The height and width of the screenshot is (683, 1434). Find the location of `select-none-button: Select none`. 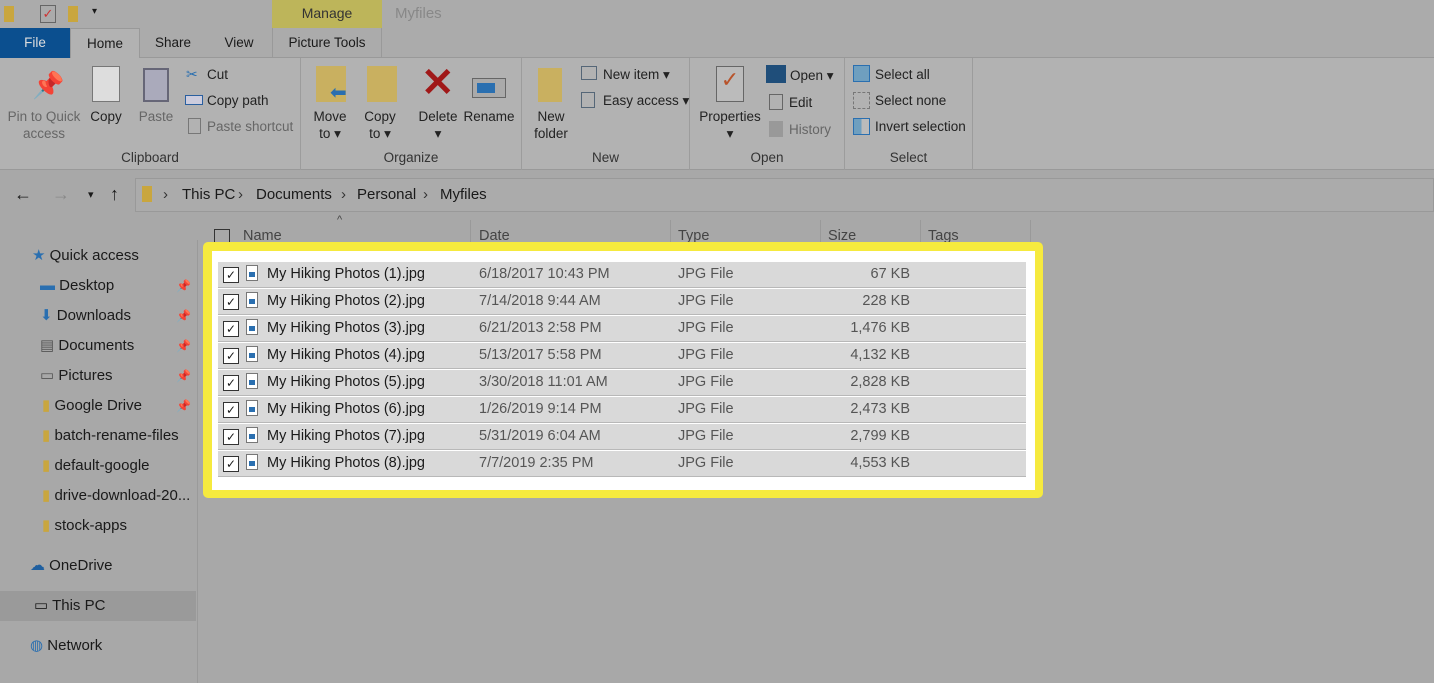

select-none-button: Select none is located at coordinates (910, 100).